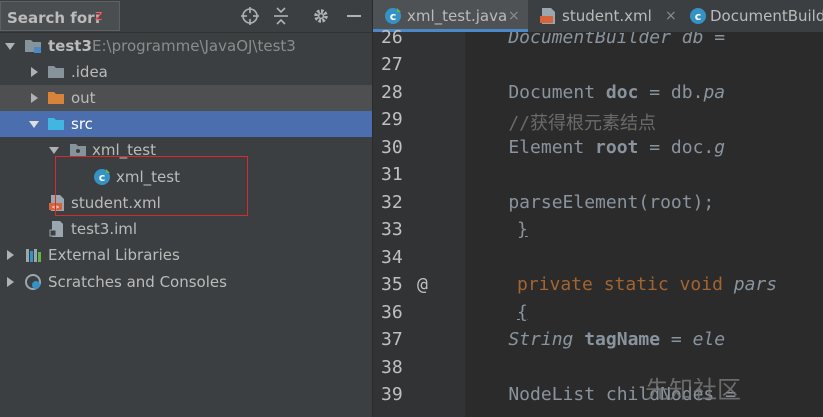  I want to click on tree-row-external-libraries: External Libraries, so click(186, 255).